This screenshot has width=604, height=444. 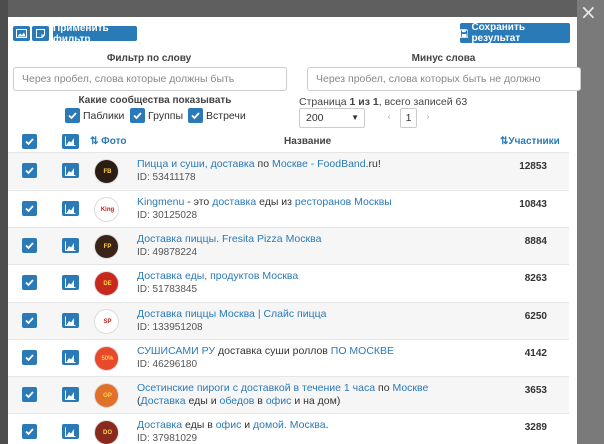 I want to click on column-photo: ⇅ Фото, so click(x=108, y=141).